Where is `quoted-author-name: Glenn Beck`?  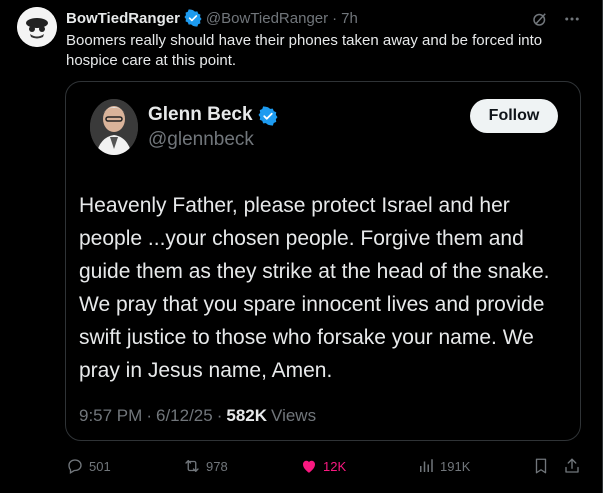 quoted-author-name: Glenn Beck is located at coordinates (200, 115).